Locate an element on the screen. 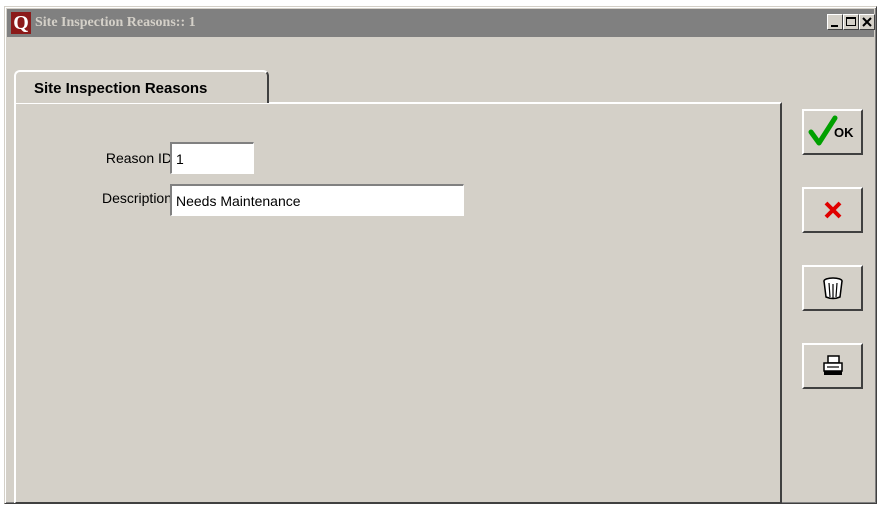 This screenshot has width=883, height=509. minimize-icon is located at coordinates (834, 26).